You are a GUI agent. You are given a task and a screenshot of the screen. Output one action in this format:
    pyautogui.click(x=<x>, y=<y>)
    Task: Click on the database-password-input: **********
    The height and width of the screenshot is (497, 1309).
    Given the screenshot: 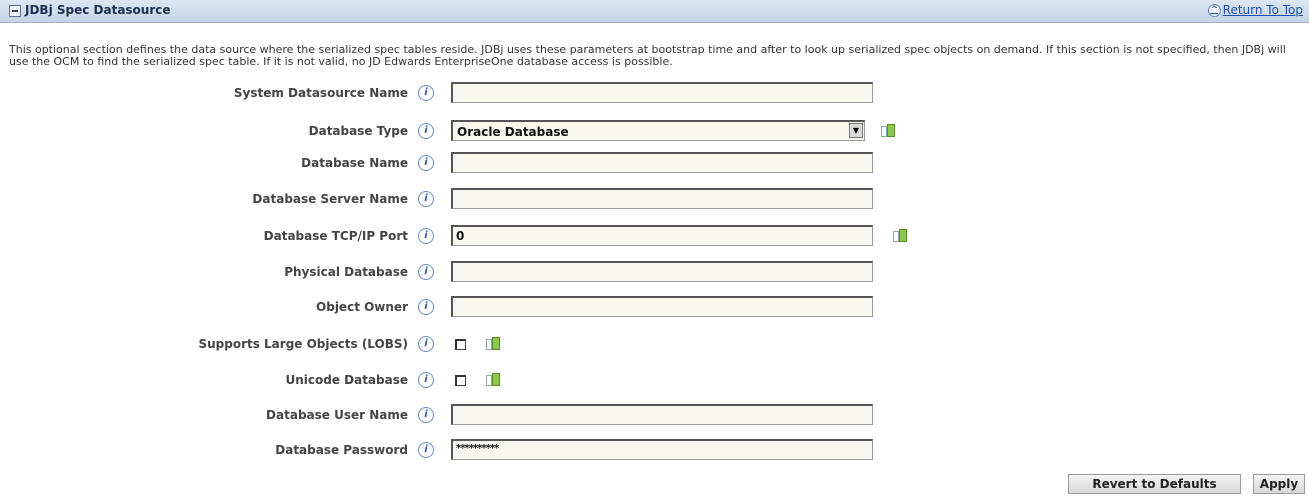 What is the action you would take?
    pyautogui.click(x=662, y=449)
    